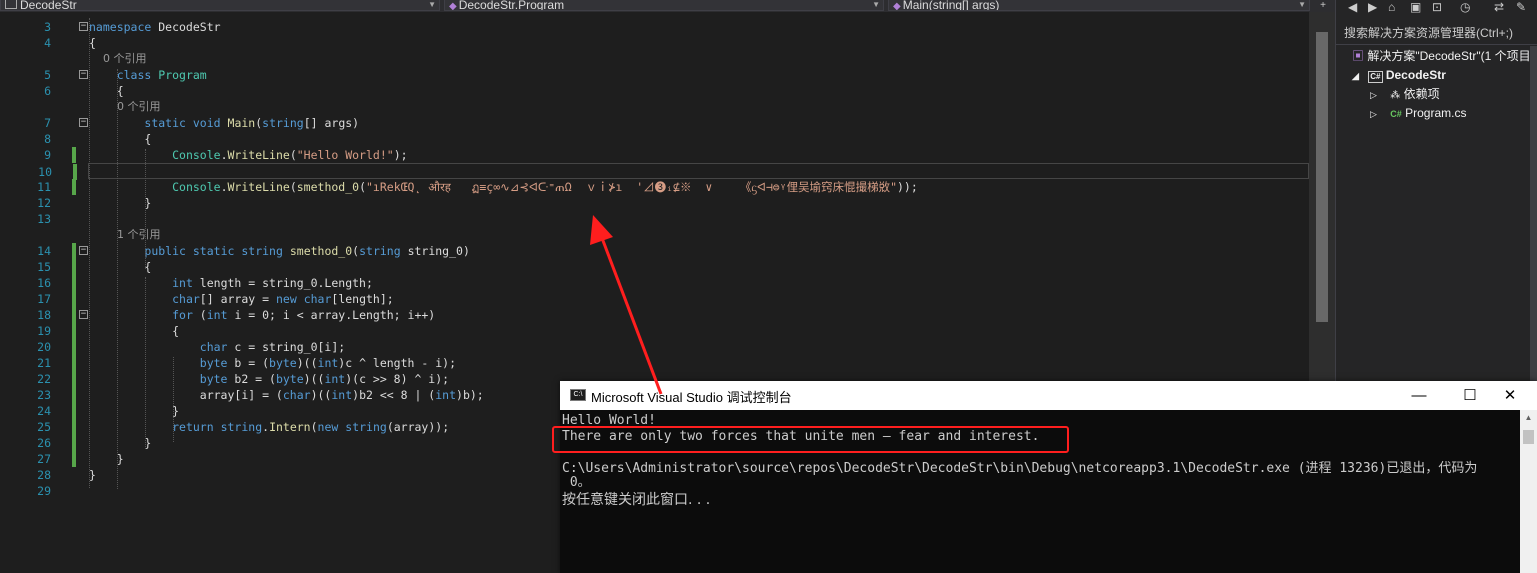 This screenshot has width=1537, height=573. What do you see at coordinates (631, 316) in the screenshot?
I see `arrow-shaft` at bounding box center [631, 316].